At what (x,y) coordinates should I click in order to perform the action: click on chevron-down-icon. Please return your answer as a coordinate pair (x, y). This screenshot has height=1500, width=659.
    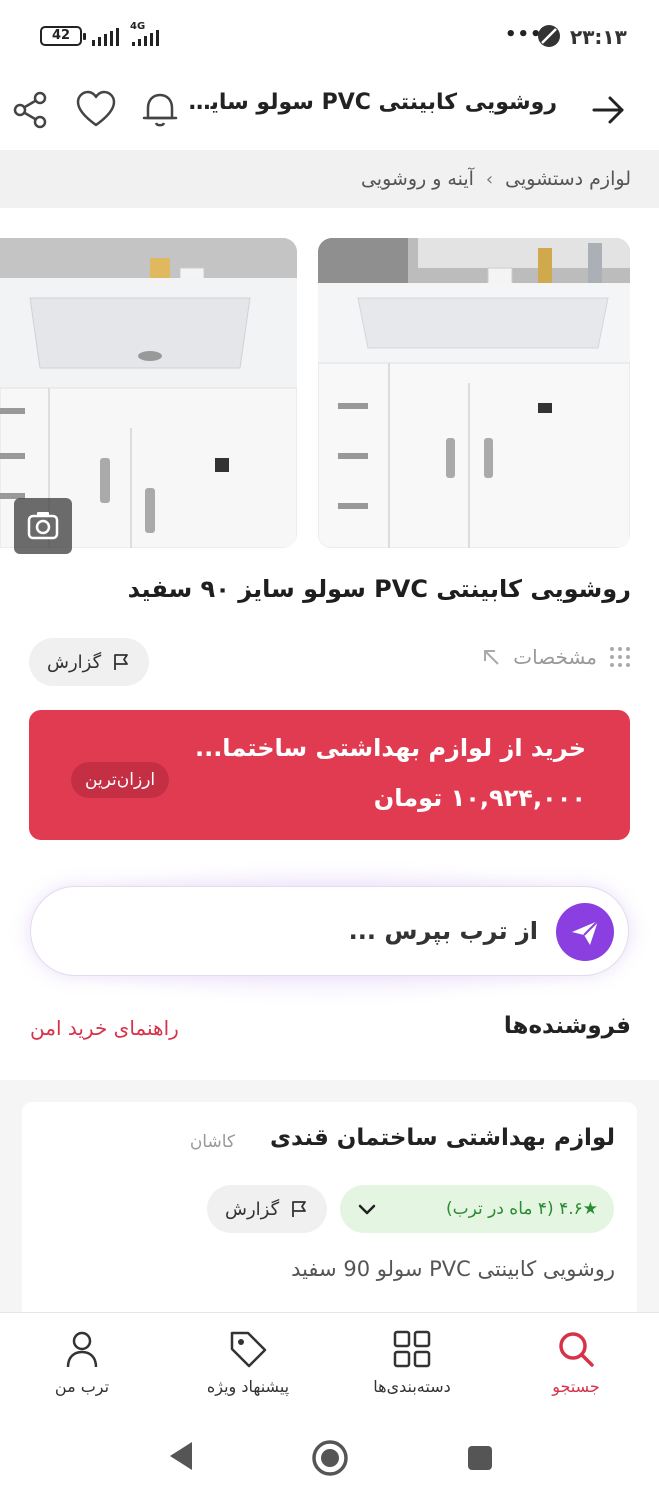
    Looking at the image, I should click on (367, 1209).